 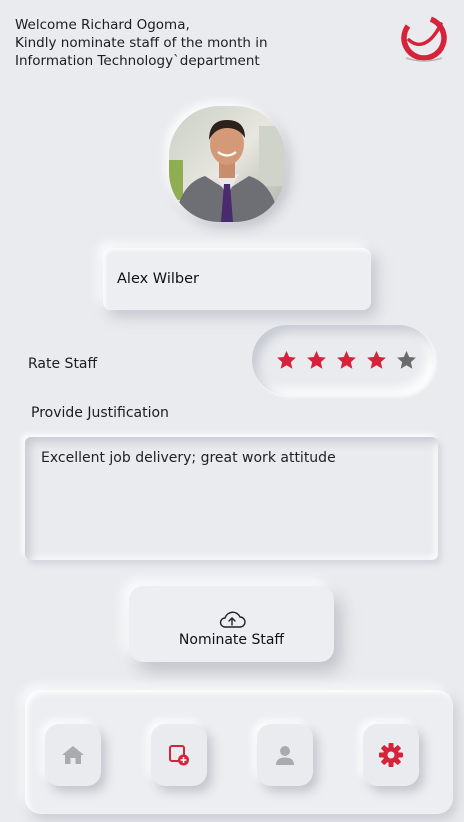 I want to click on add-document-icon, so click(x=179, y=755).